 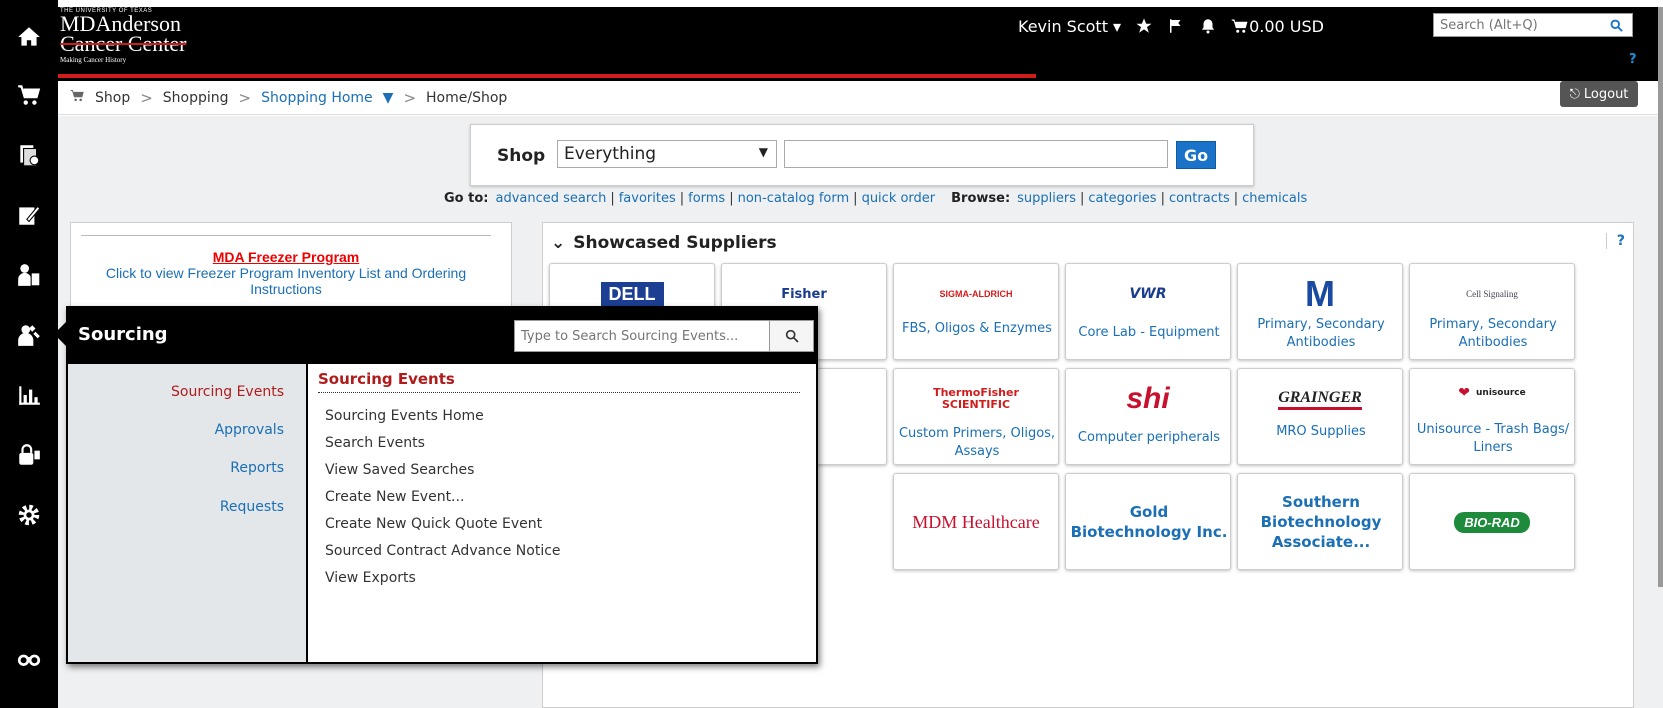 I want to click on categories-link: categories, so click(x=1122, y=198).